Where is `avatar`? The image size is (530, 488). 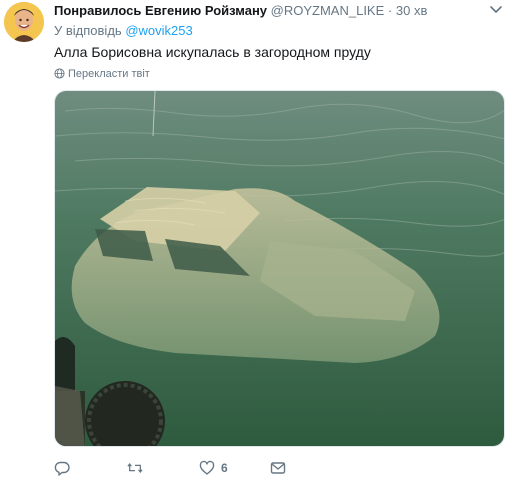
avatar is located at coordinates (24, 22).